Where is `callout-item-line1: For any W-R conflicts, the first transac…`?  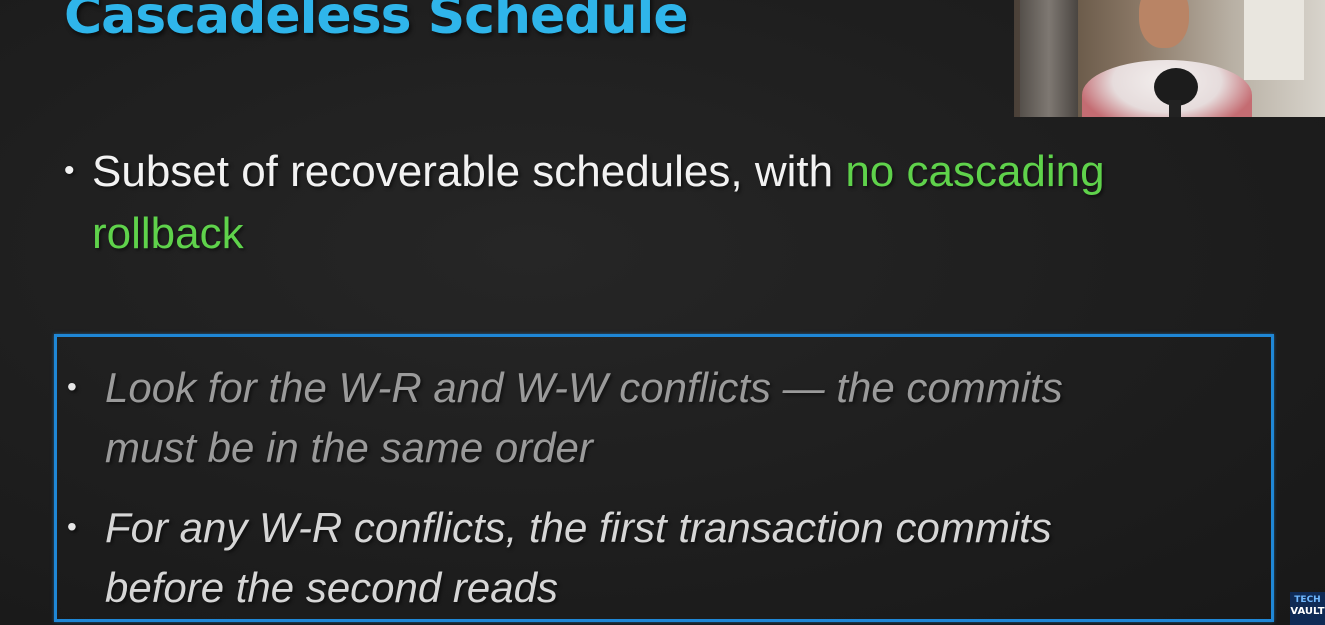
callout-item-line1: For any W-R conflicts, the first transac… is located at coordinates (578, 527).